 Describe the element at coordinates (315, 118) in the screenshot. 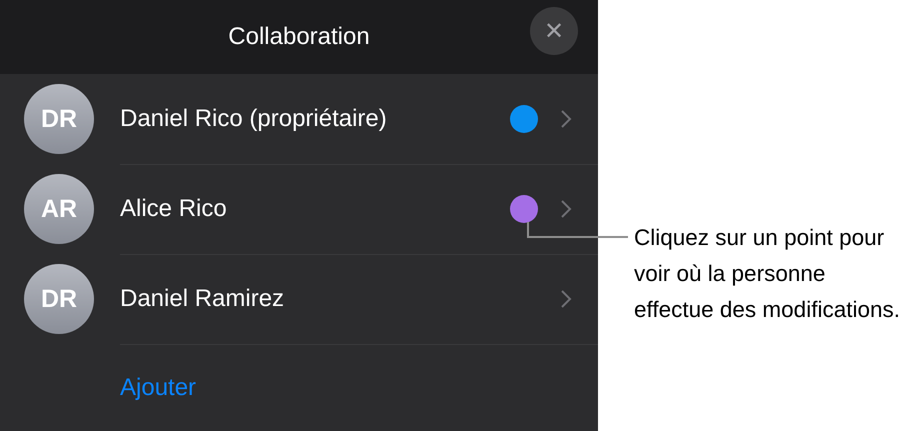

I see `person-name: Daniel Rico (propriétaire)` at that location.